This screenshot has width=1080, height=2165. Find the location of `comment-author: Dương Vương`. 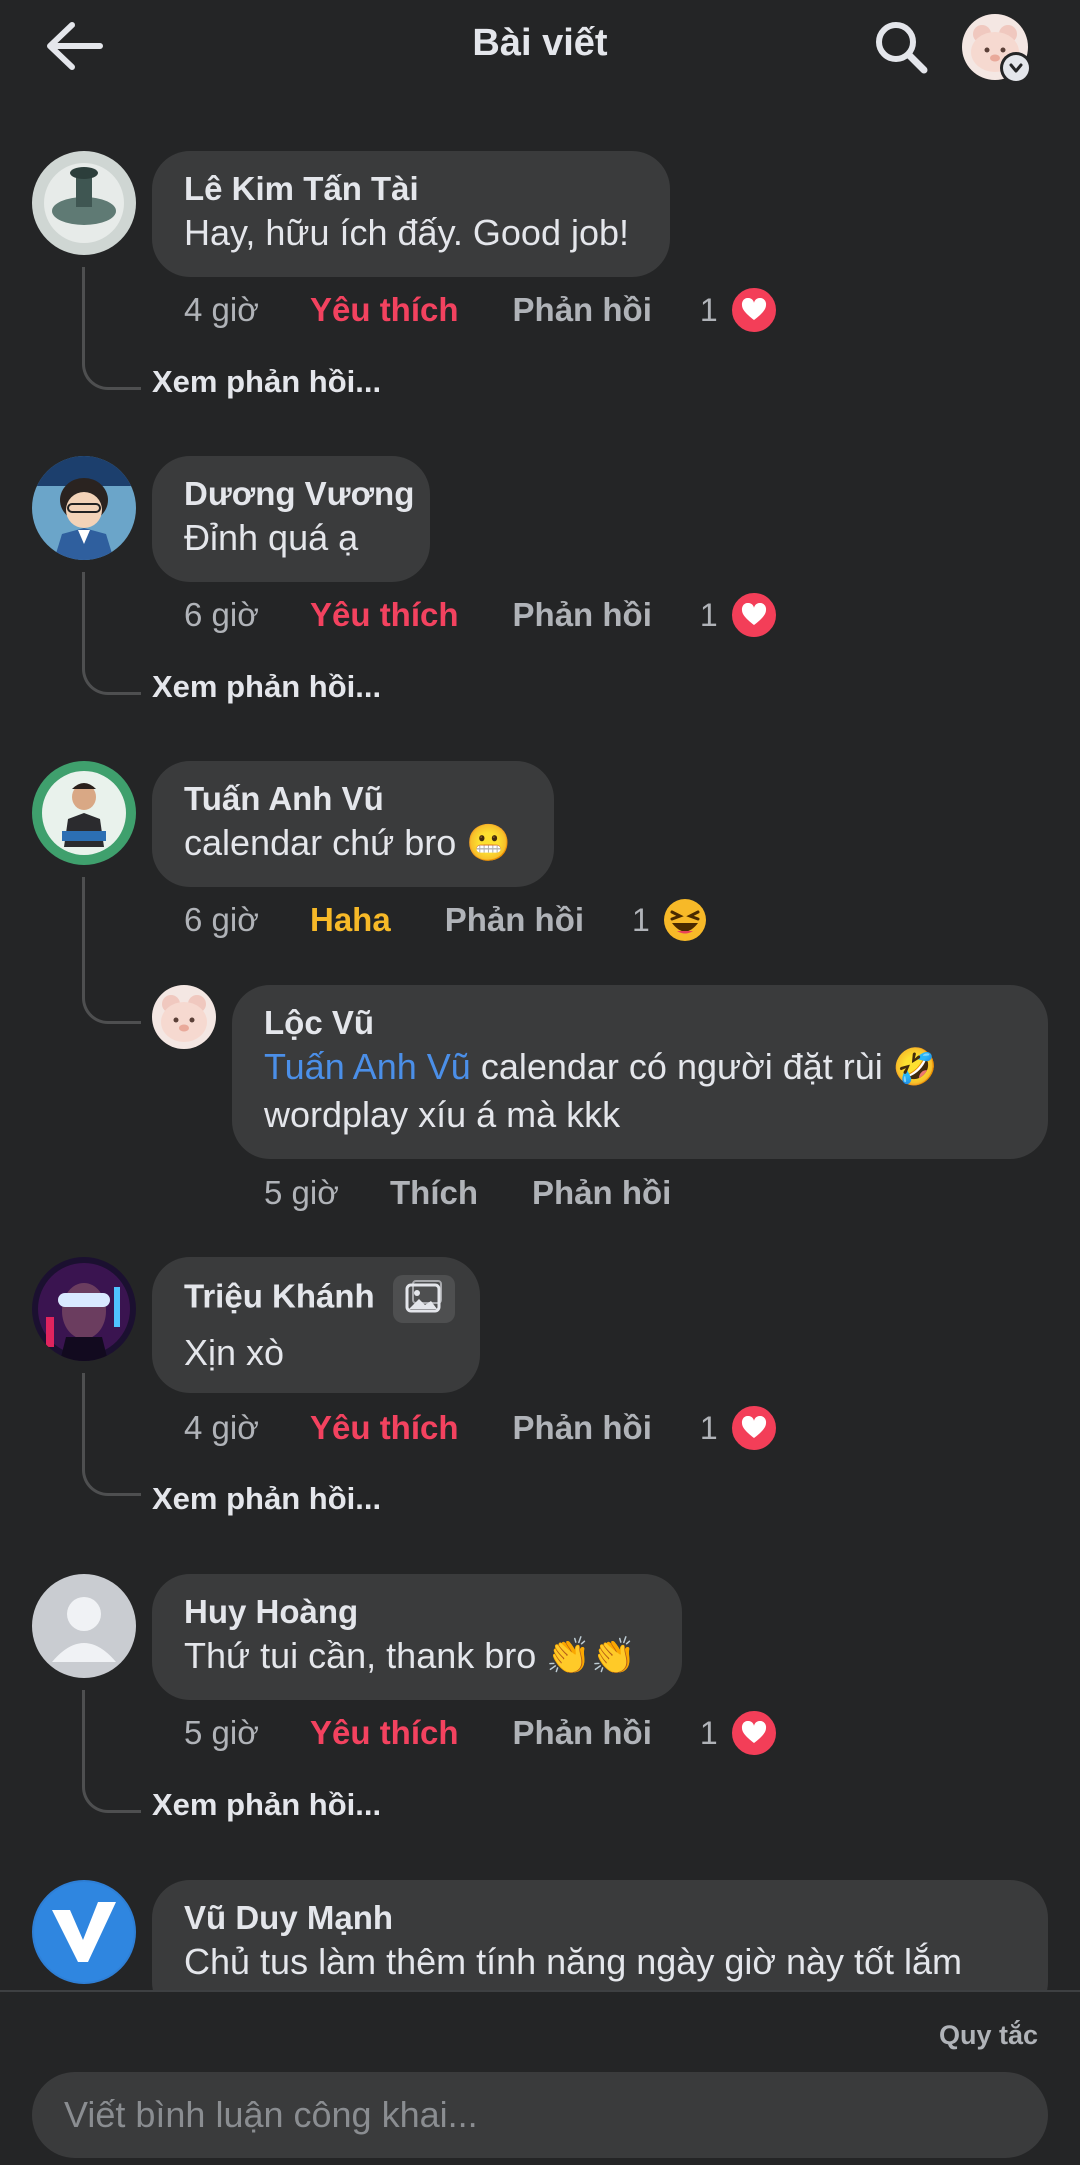

comment-author: Dương Vương is located at coordinates (299, 494).